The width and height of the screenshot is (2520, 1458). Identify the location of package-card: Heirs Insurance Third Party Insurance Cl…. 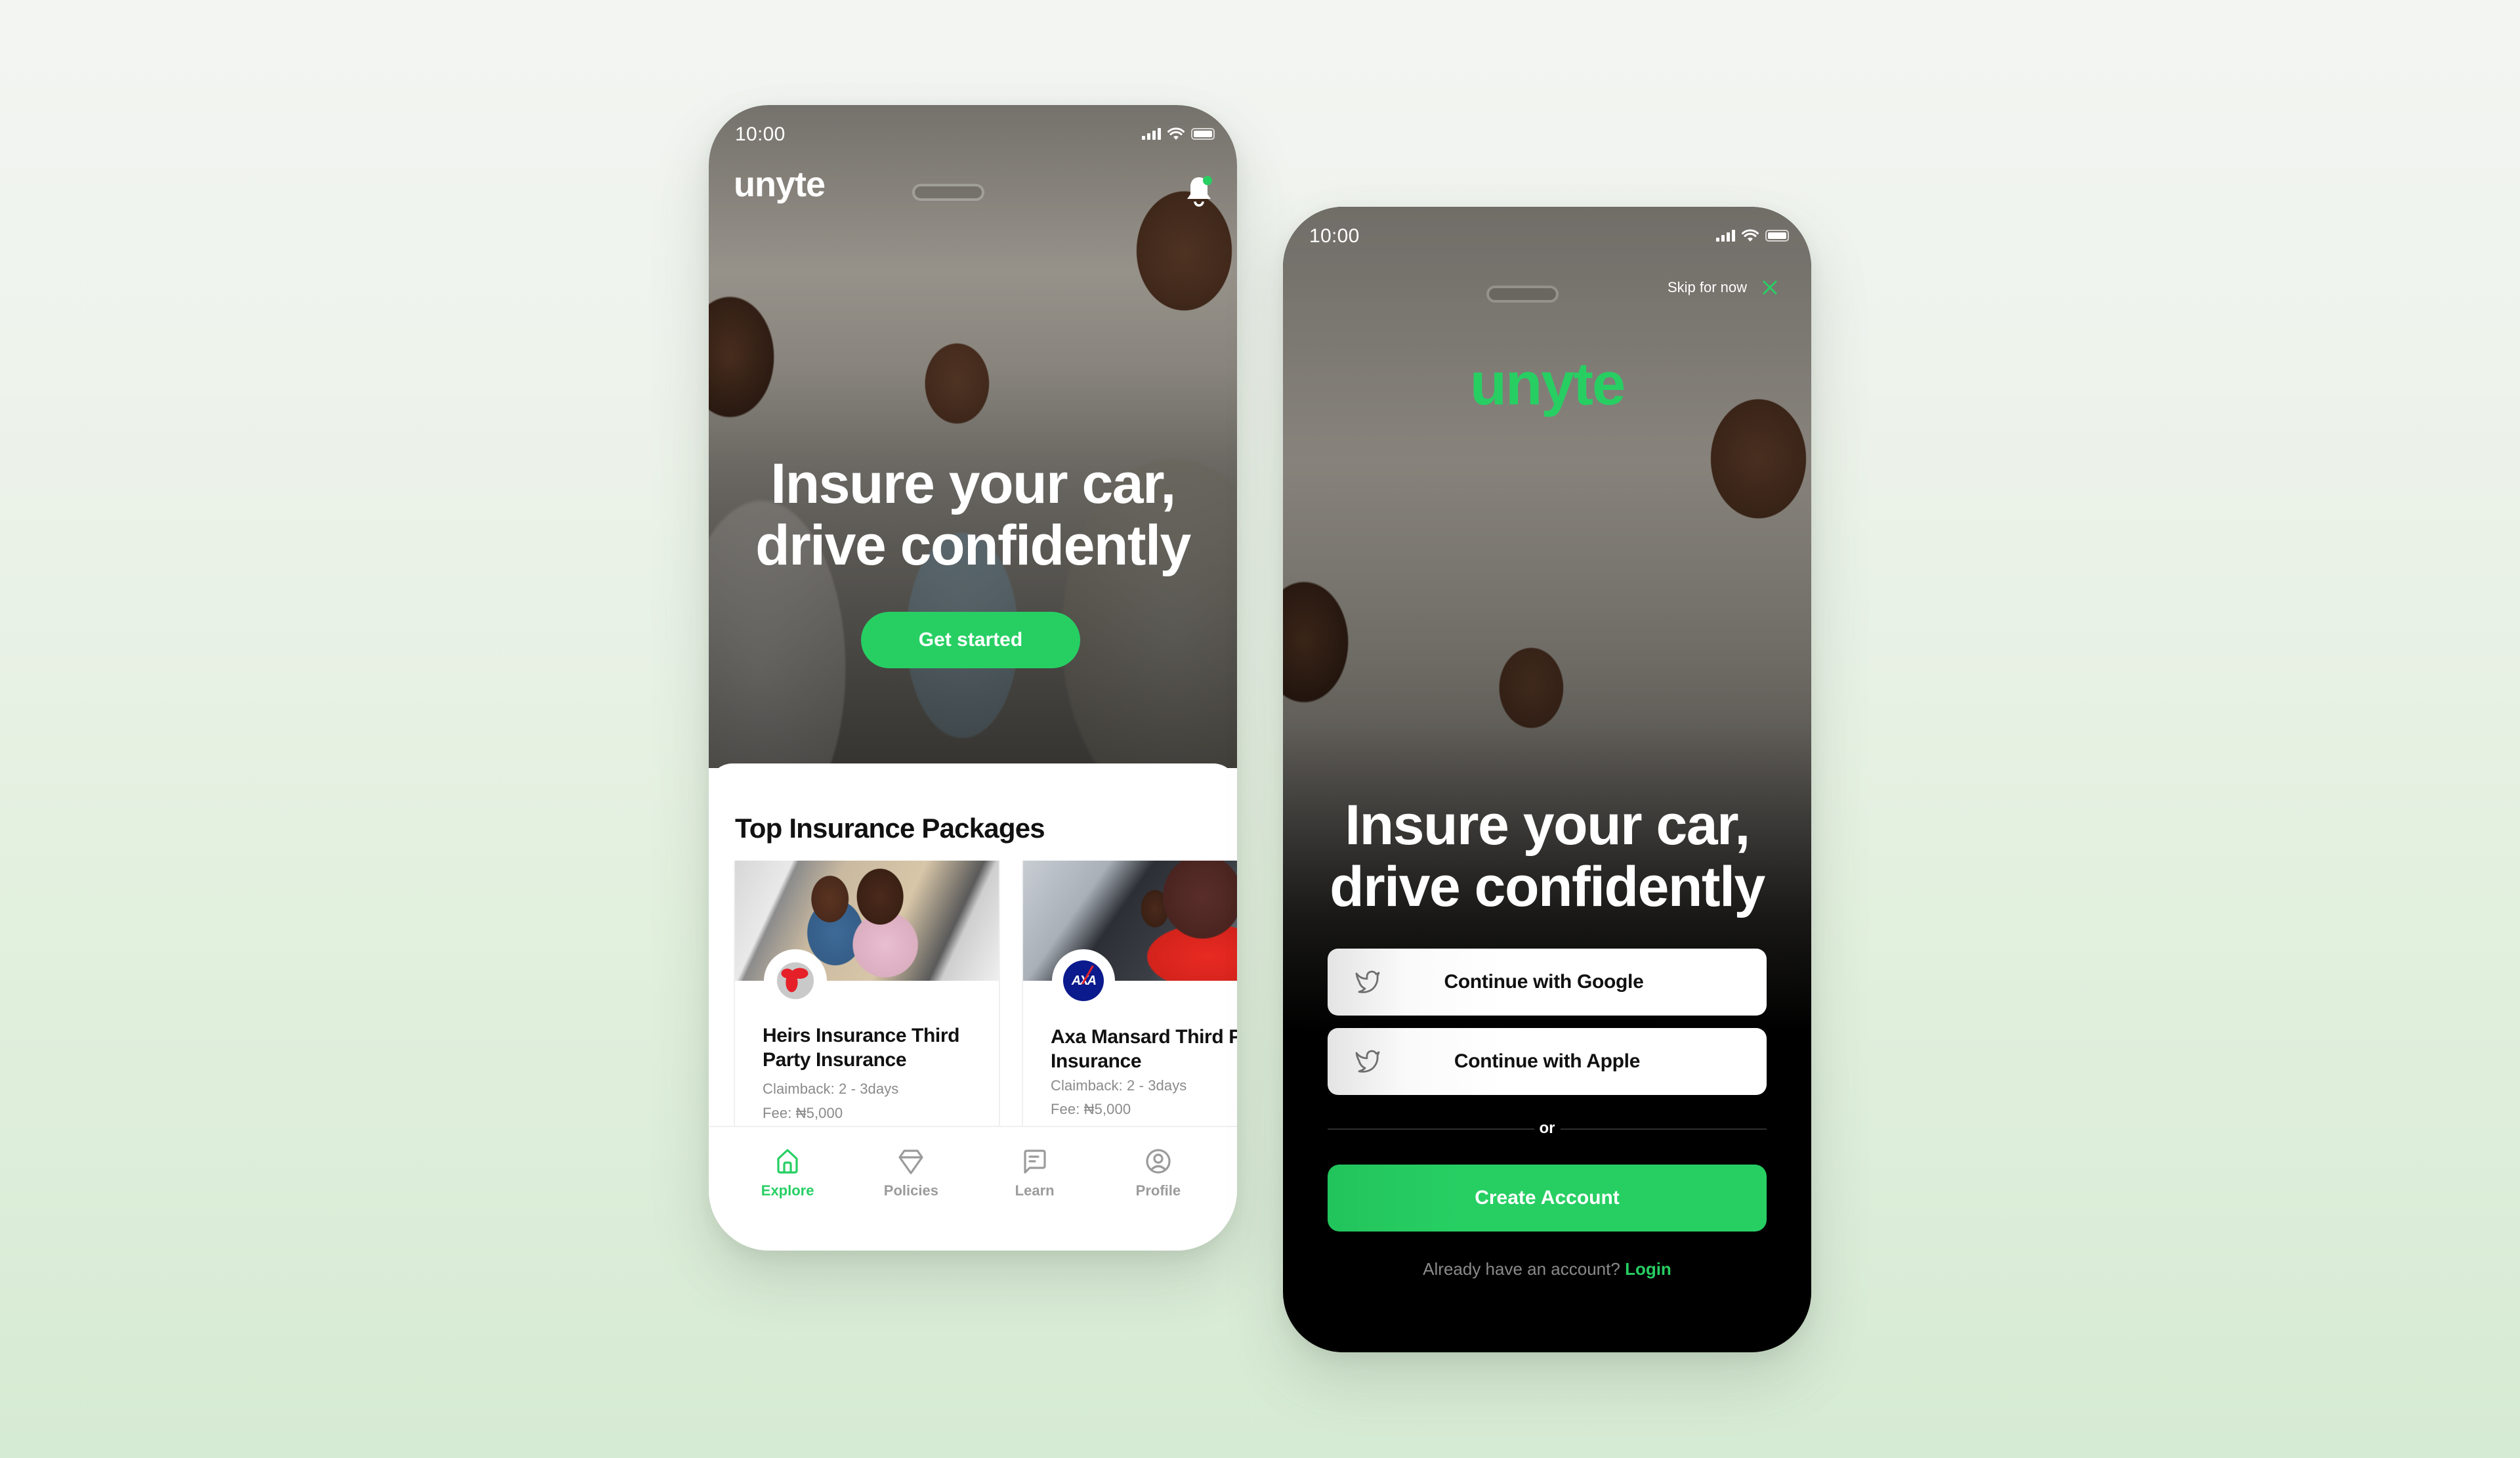
(867, 995).